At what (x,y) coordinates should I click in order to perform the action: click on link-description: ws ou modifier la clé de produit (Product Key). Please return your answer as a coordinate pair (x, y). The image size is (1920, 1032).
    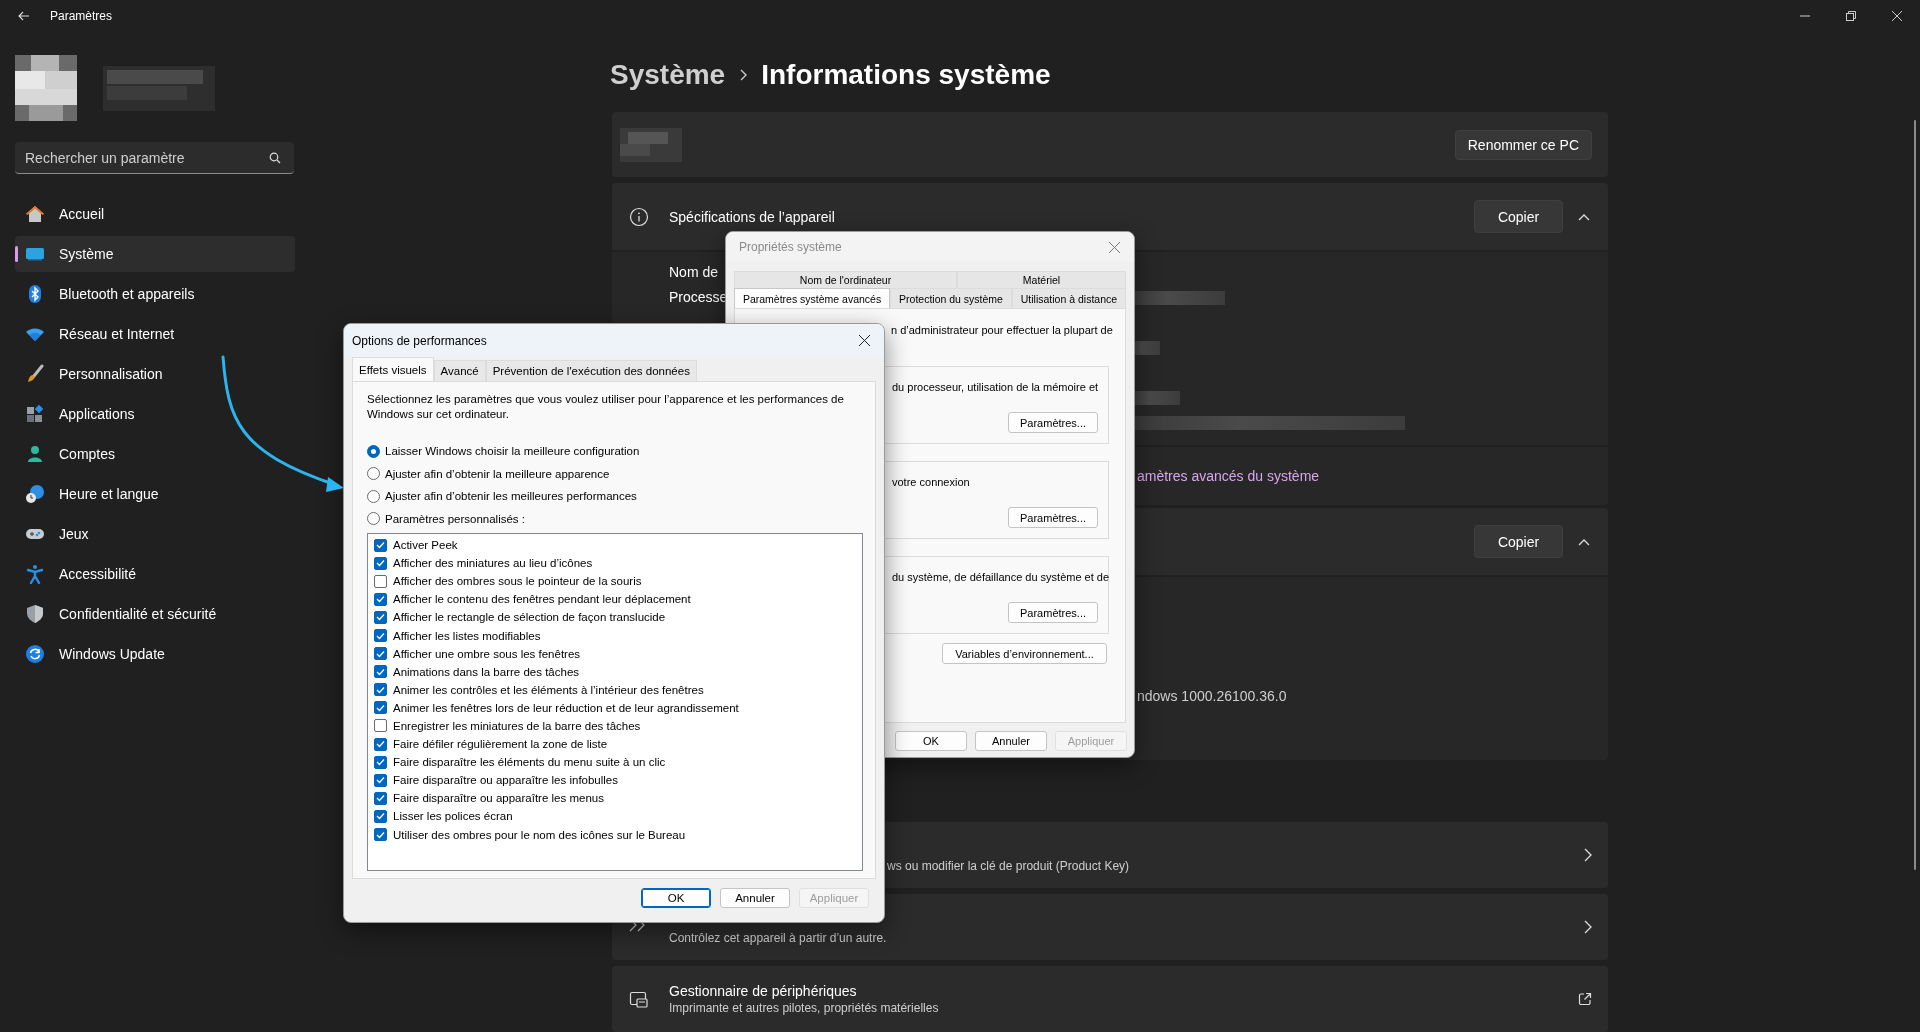
    Looking at the image, I should click on (1008, 866).